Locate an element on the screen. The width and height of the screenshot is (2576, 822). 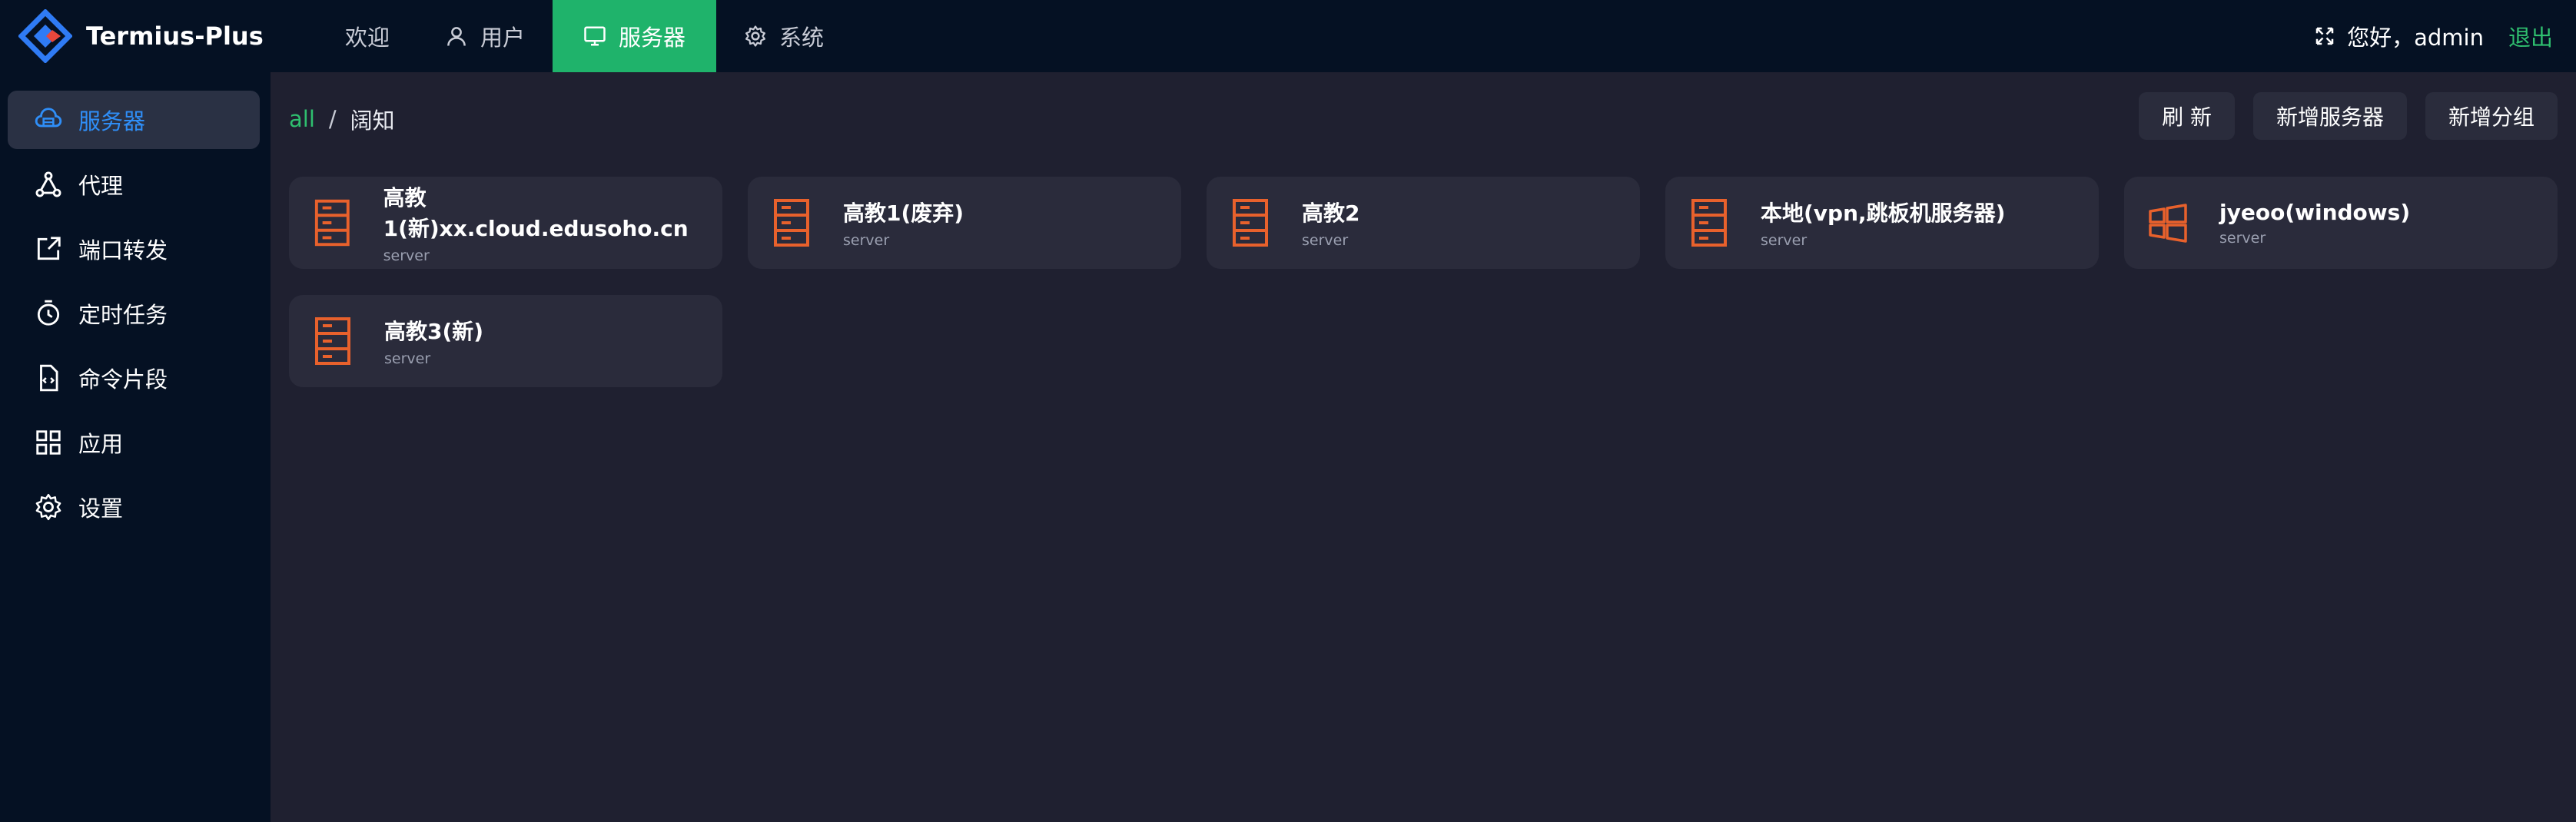
nav-system-label: 系统 is located at coordinates (802, 38).